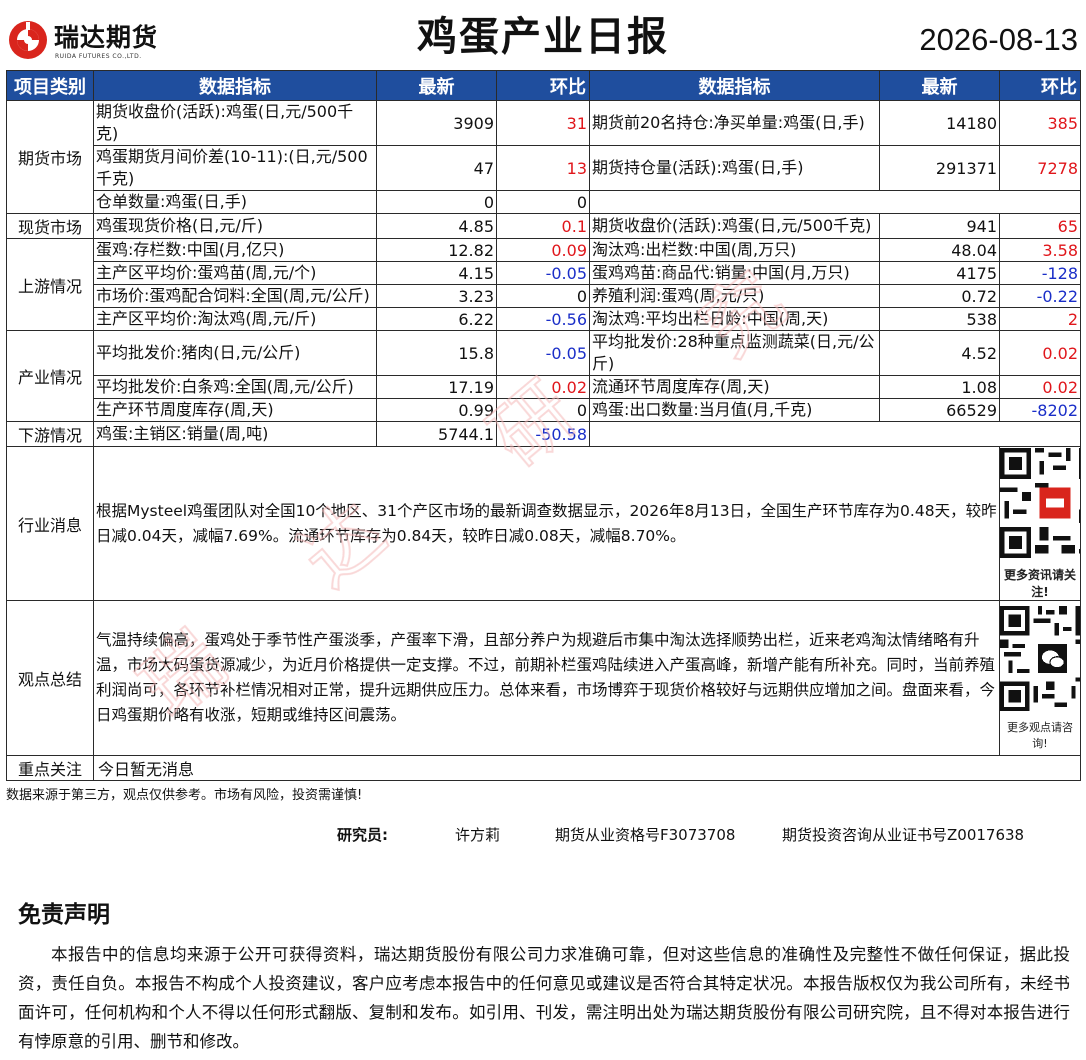  I want to click on col-header-latest-2: 最新, so click(939, 85).